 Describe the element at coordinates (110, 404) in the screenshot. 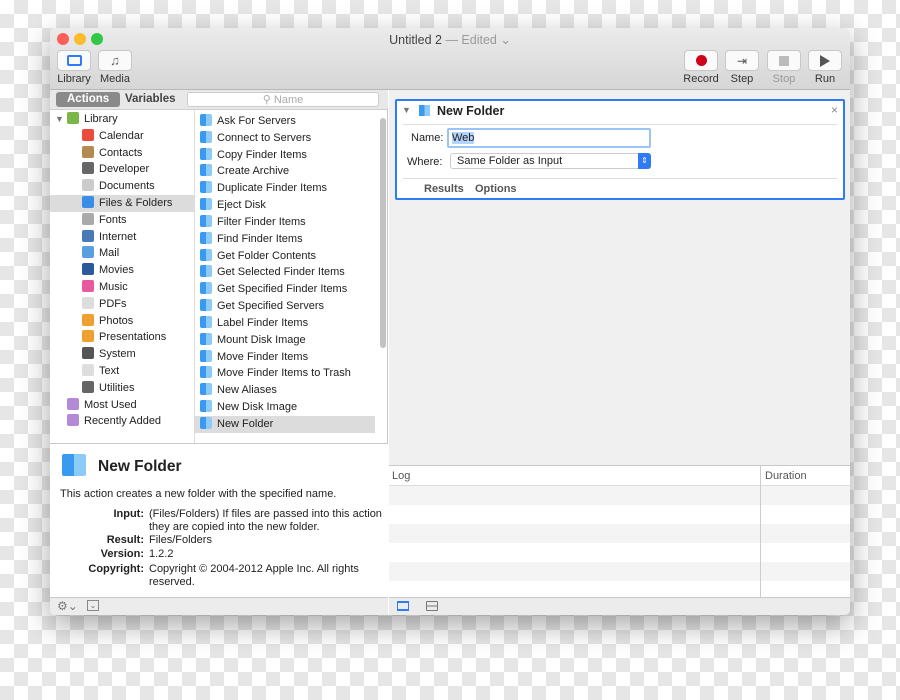

I see `category-label: Most Used` at that location.